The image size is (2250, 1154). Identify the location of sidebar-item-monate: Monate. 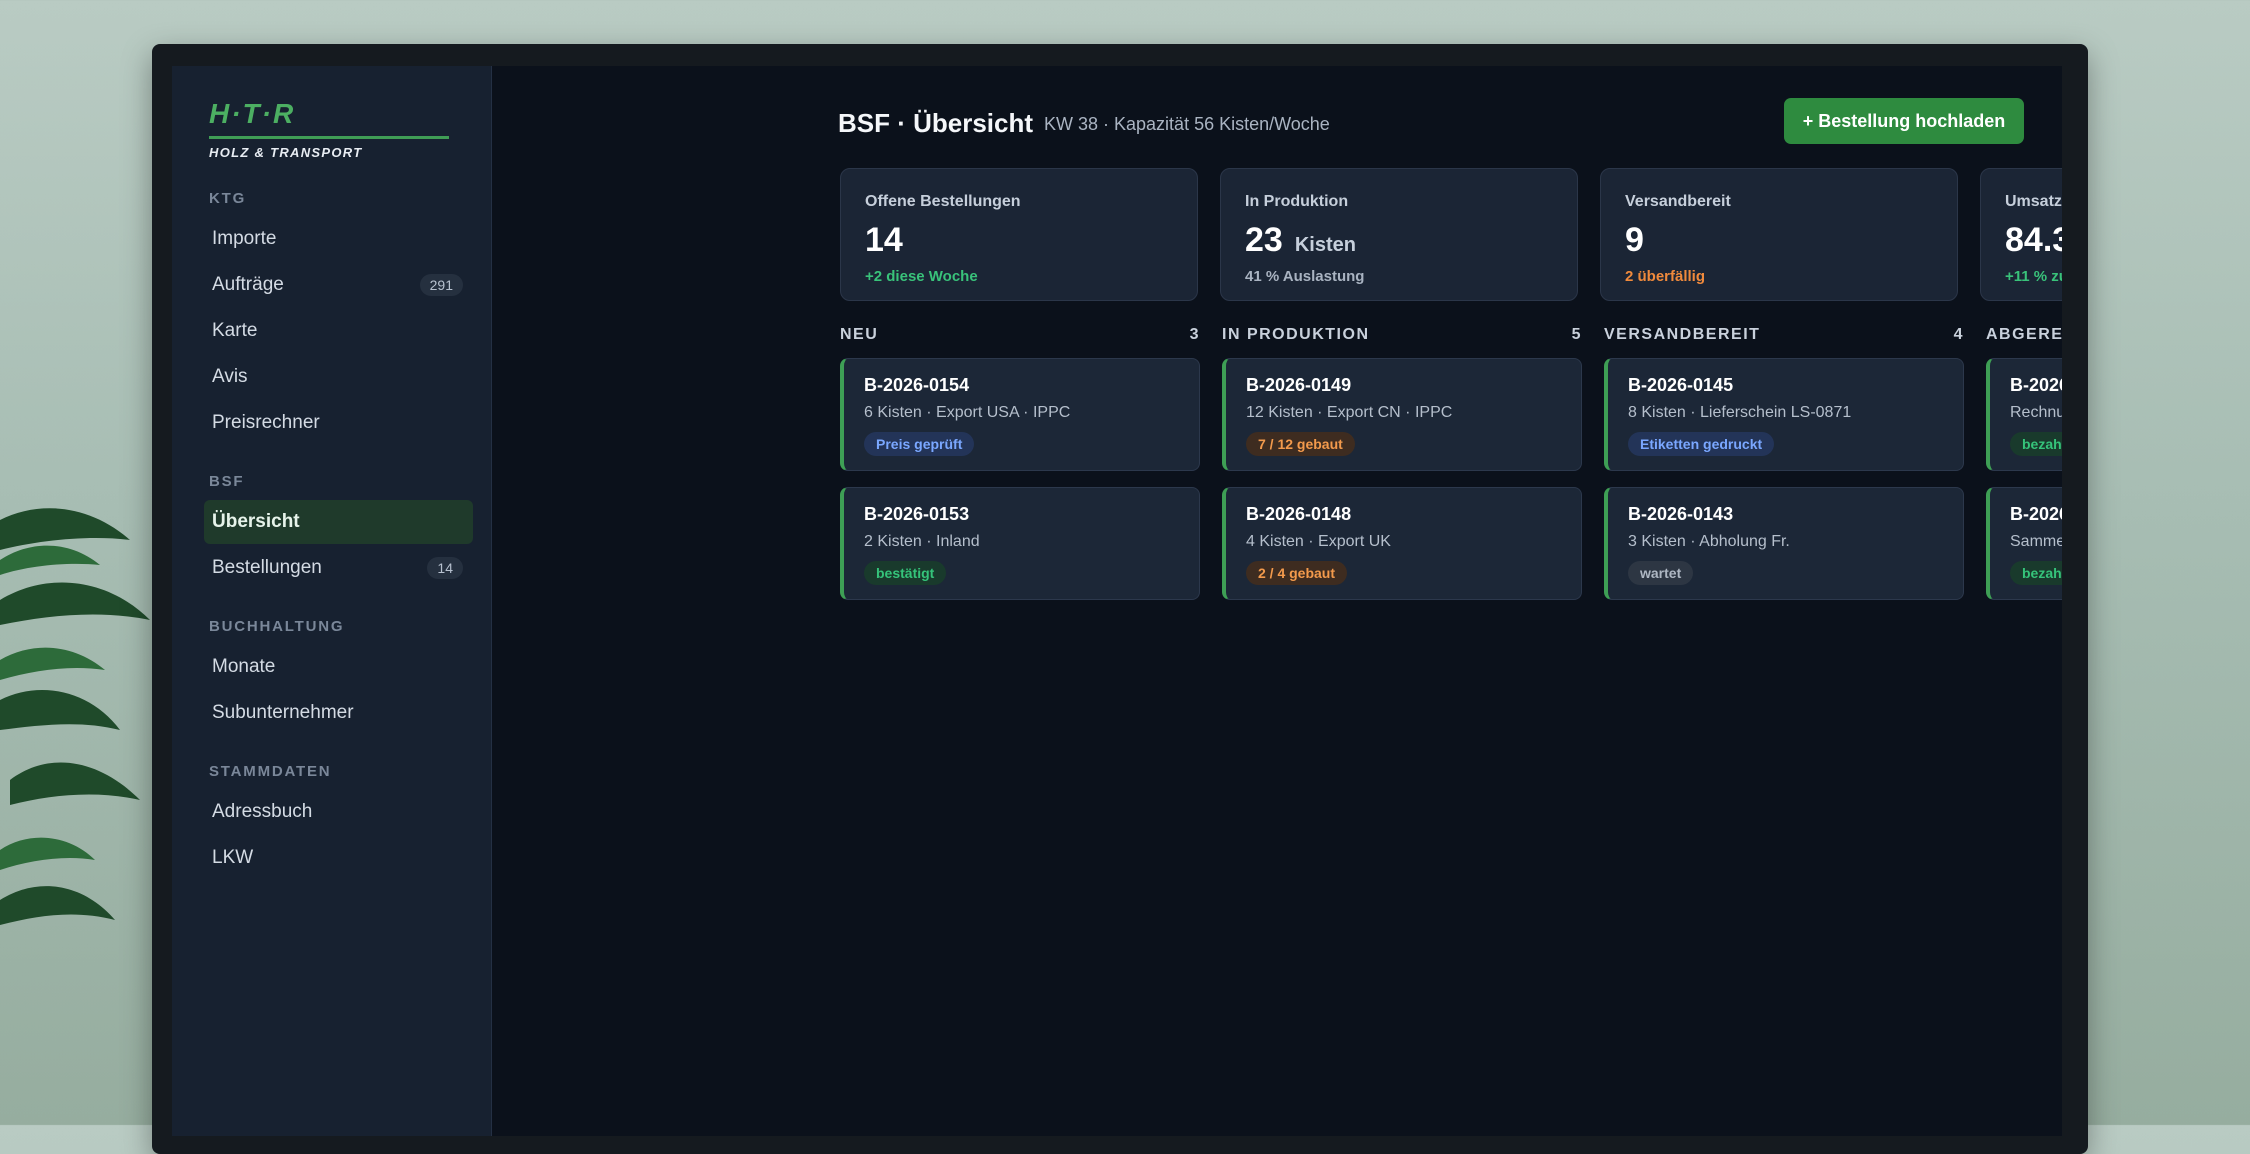
(338, 667).